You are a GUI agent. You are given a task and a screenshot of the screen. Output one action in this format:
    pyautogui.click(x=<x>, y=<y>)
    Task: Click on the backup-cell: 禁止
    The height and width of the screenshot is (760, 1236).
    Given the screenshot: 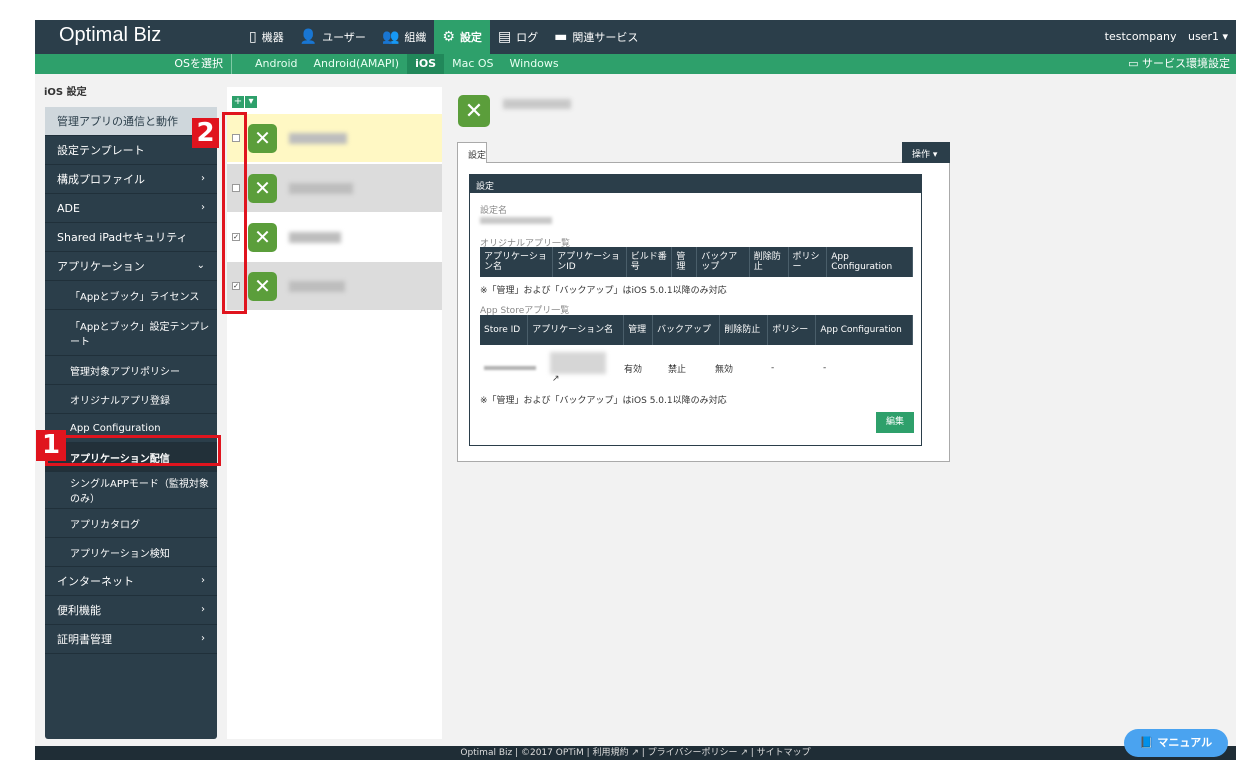 What is the action you would take?
    pyautogui.click(x=677, y=369)
    